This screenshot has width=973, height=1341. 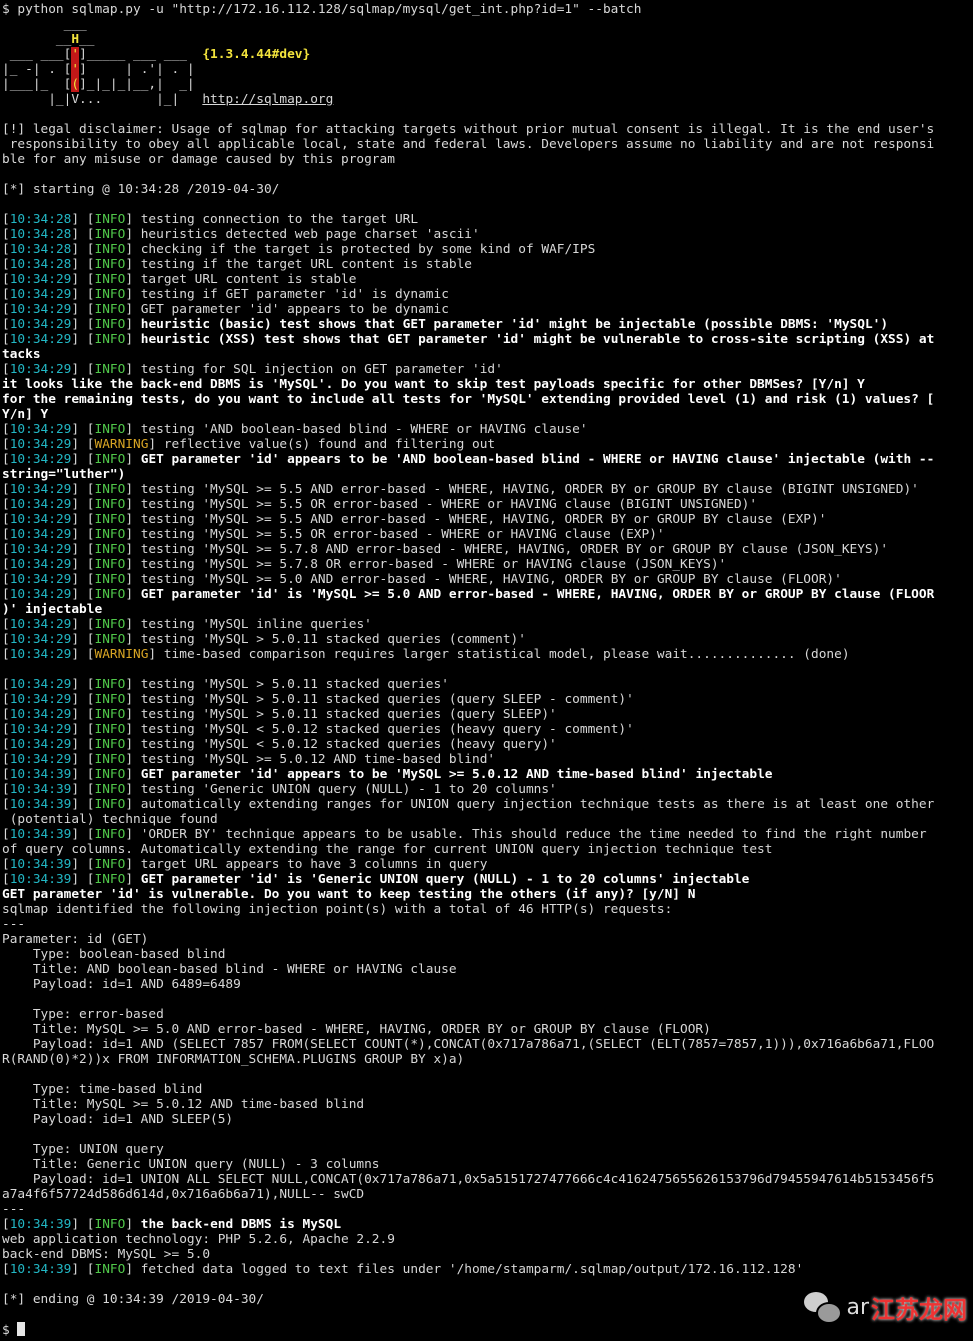 What do you see at coordinates (83, 1014) in the screenshot?
I see `line-text: Type: error-based` at bounding box center [83, 1014].